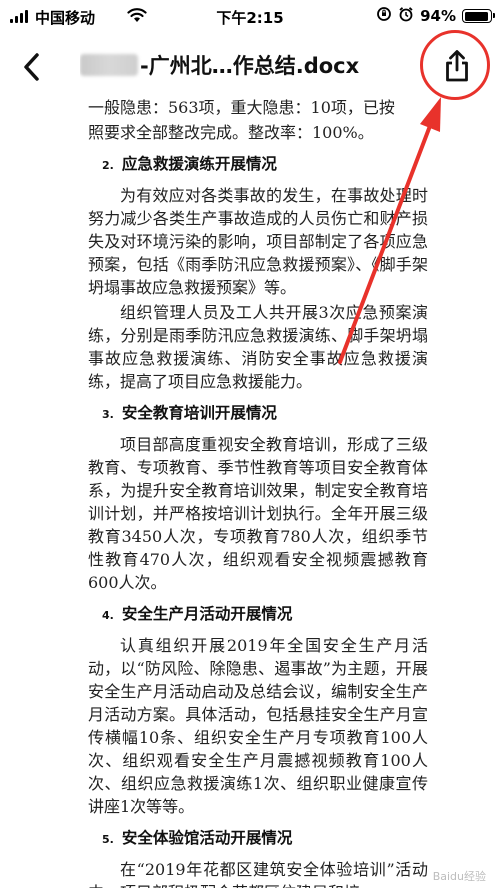 Image resolution: width=500 pixels, height=888 pixels. What do you see at coordinates (406, 16) in the screenshot?
I see `alarm-icon` at bounding box center [406, 16].